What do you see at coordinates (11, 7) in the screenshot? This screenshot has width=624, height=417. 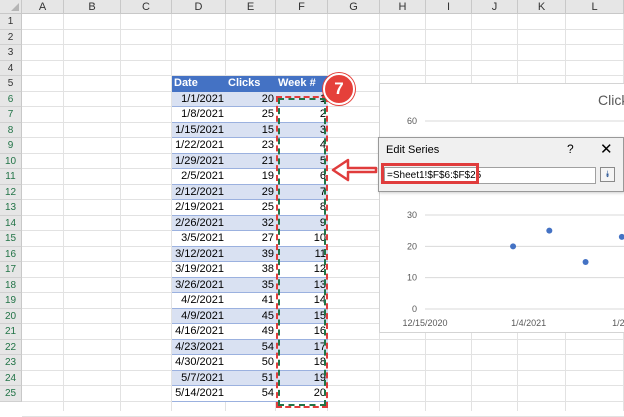 I see `select-all-corner` at bounding box center [11, 7].